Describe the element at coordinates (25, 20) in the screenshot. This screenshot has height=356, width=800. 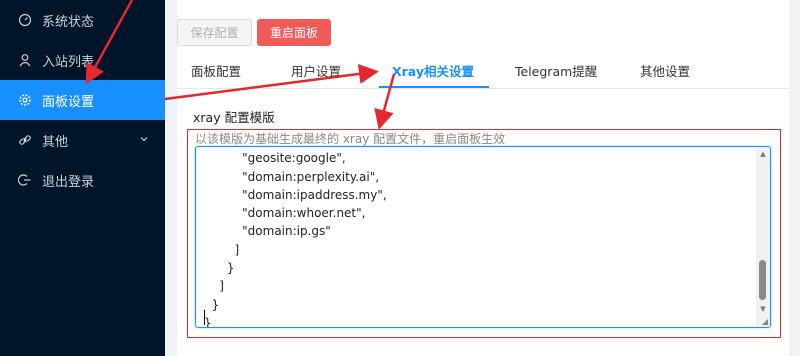
I see `dashboard-icon` at that location.